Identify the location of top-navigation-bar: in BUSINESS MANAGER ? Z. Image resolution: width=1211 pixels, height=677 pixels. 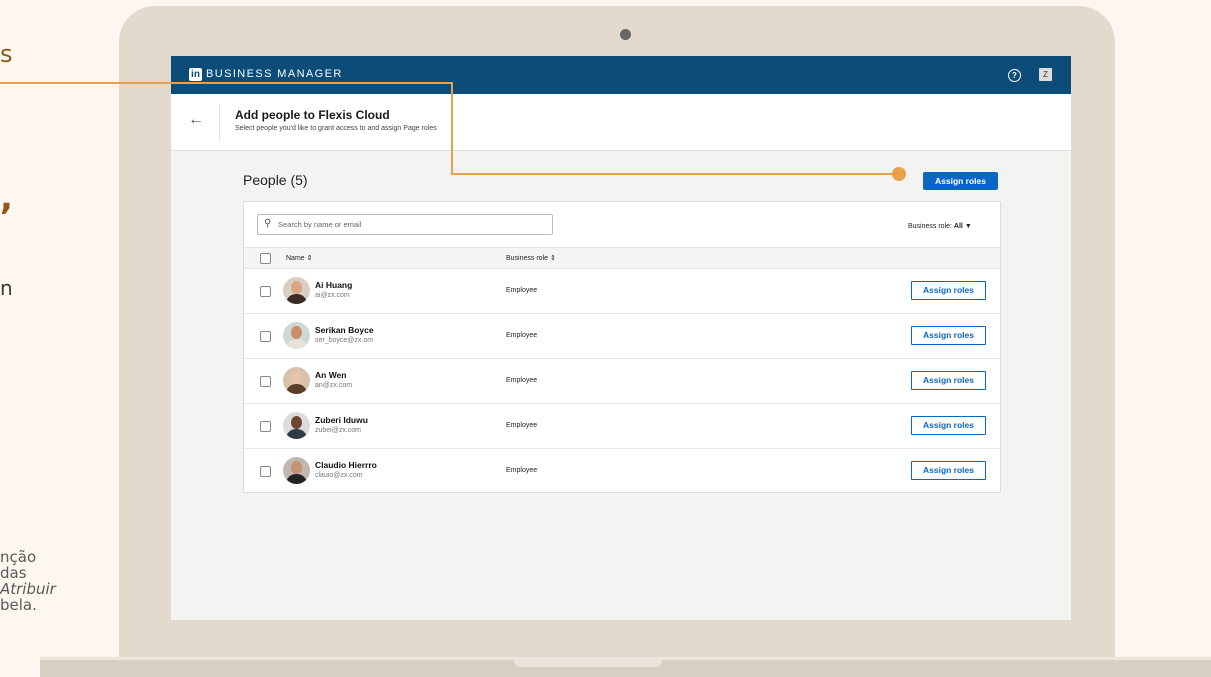
(621, 75).